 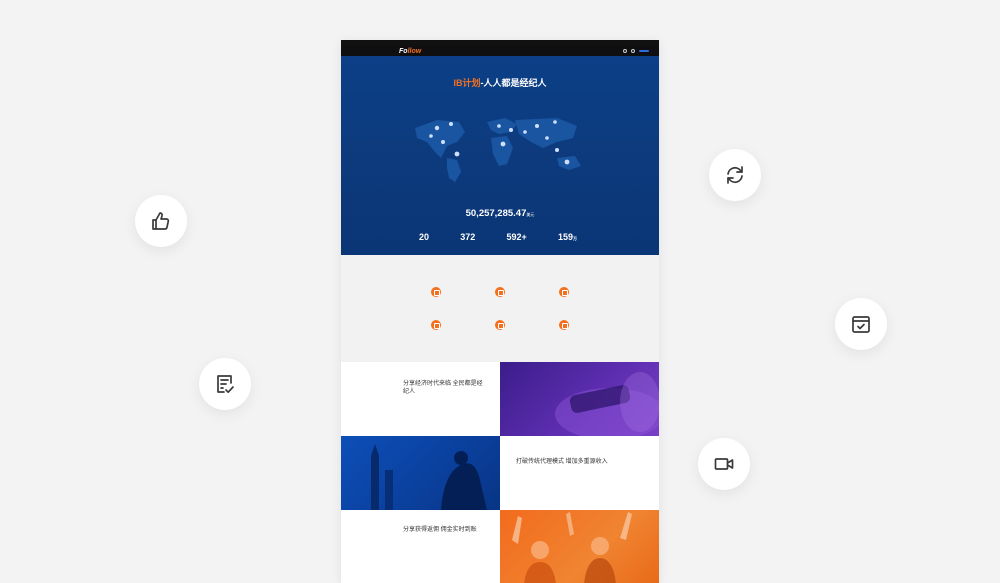 I want to click on hero-stats: 20 372 592+ 159万, so click(x=498, y=237).